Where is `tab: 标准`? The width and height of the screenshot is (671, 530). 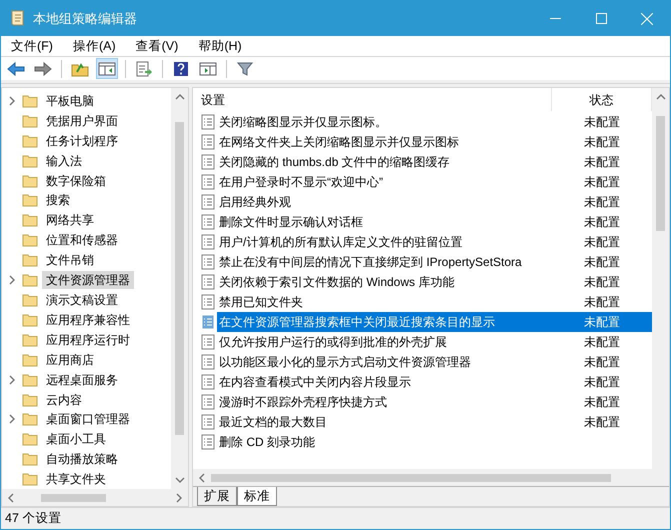 tab: 标准 is located at coordinates (257, 496).